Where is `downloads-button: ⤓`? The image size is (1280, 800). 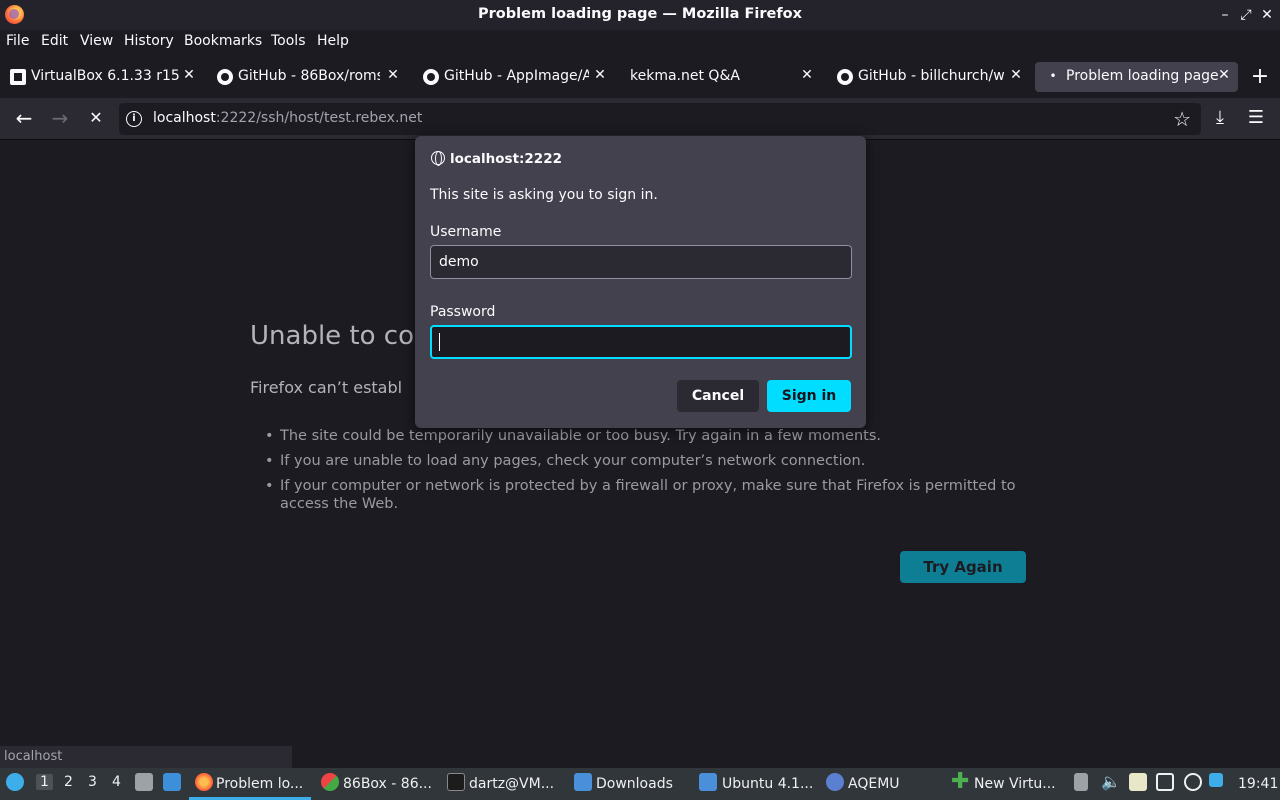 downloads-button: ⤓ is located at coordinates (1220, 119).